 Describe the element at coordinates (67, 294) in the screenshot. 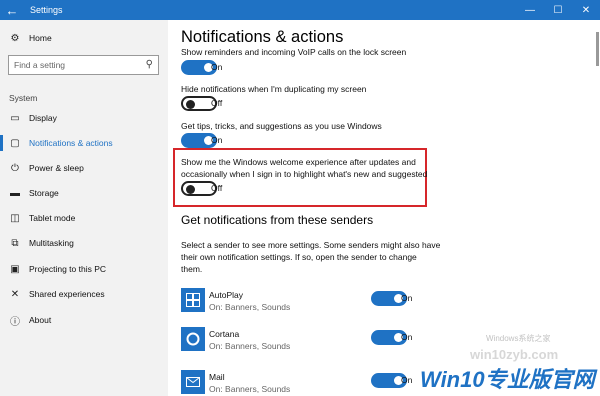

I see `sidebar-item-label: Shared experiences` at that location.